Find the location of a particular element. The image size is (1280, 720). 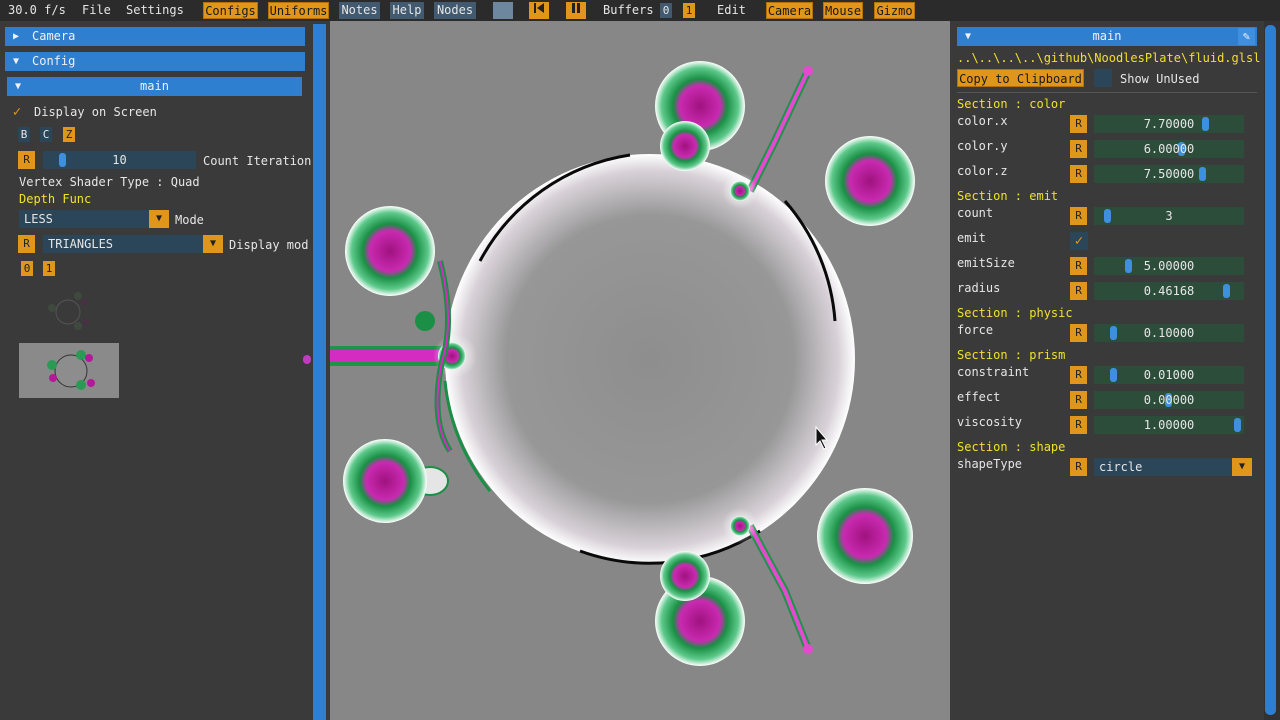

buffer-1-button: 1 is located at coordinates (689, 10).